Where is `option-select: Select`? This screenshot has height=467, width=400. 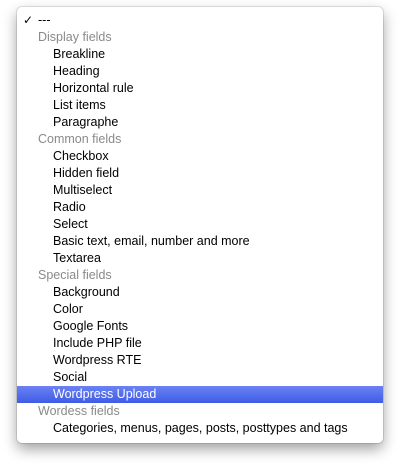 option-select: Select is located at coordinates (200, 224).